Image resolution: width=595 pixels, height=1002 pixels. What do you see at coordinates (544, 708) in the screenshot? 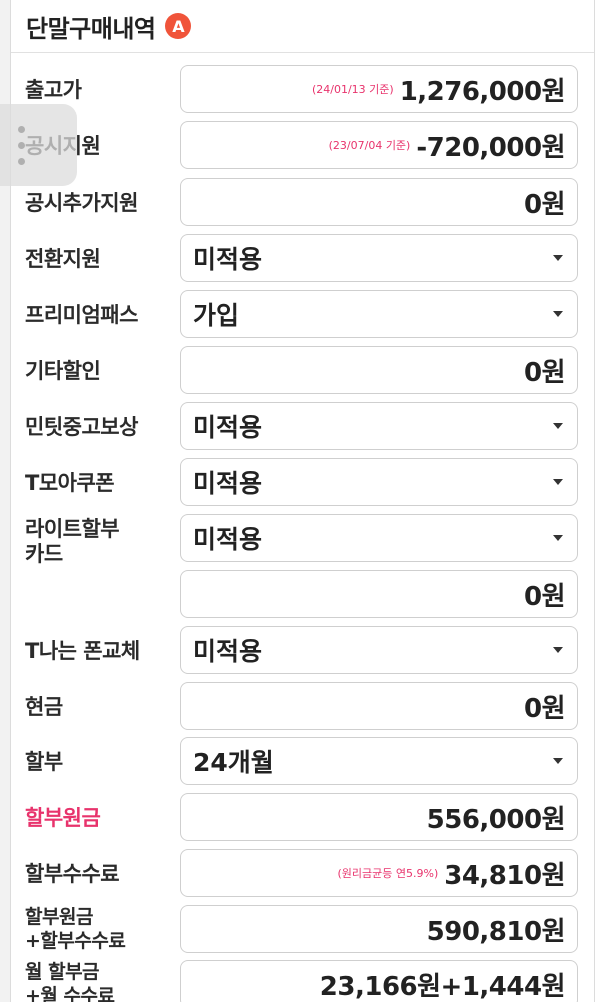
I see `cash-value: 0원` at bounding box center [544, 708].